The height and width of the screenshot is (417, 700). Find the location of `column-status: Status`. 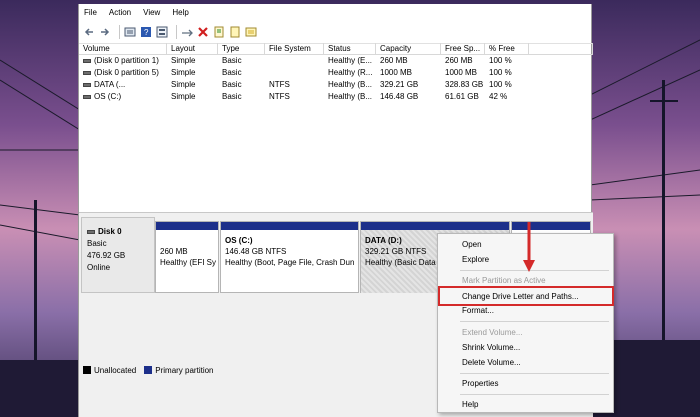

column-status: Status is located at coordinates (350, 48).